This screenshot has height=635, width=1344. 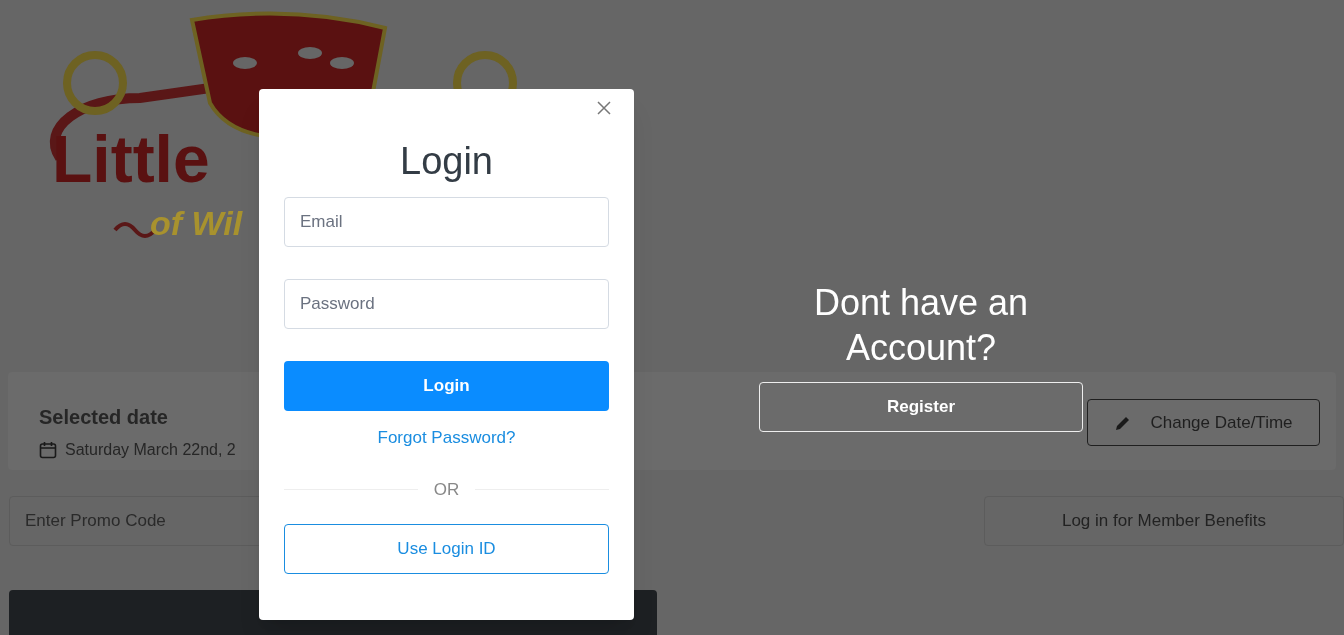 What do you see at coordinates (104, 417) in the screenshot?
I see `selected-date-title: Selected date` at bounding box center [104, 417].